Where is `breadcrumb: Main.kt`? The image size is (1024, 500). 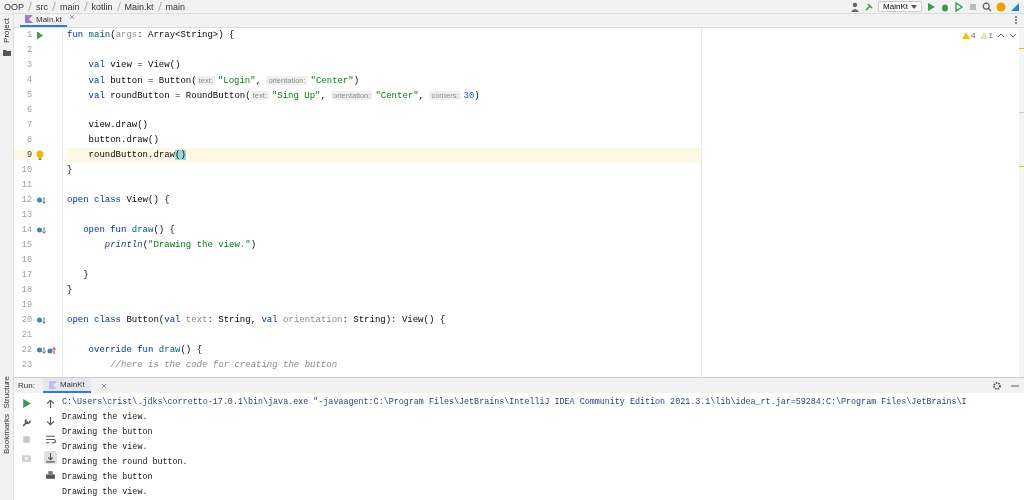
breadcrumb: Main.kt is located at coordinates (139, 6).